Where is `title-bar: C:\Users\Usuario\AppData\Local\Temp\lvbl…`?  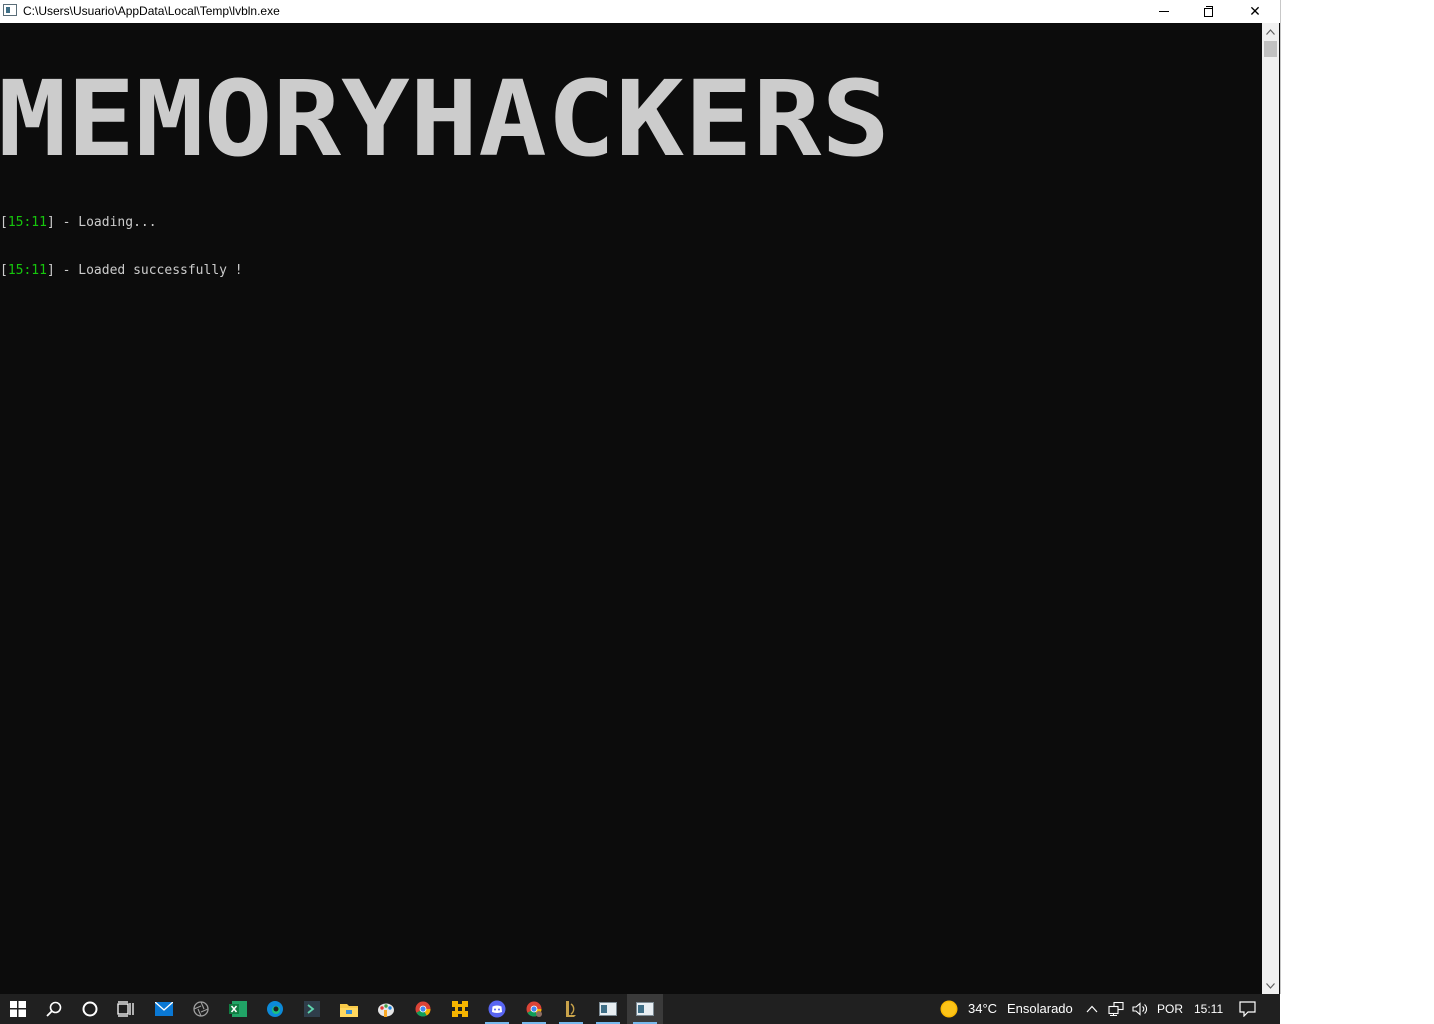 title-bar: C:\Users\Usuario\AppData\Local\Temp\lvbl… is located at coordinates (640, 11).